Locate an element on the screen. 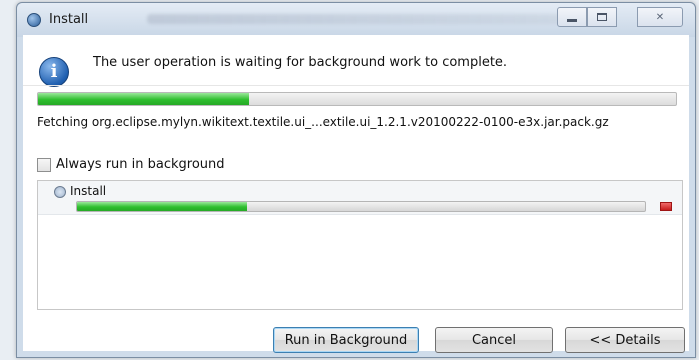  cancel-button: Cancel is located at coordinates (494, 340).